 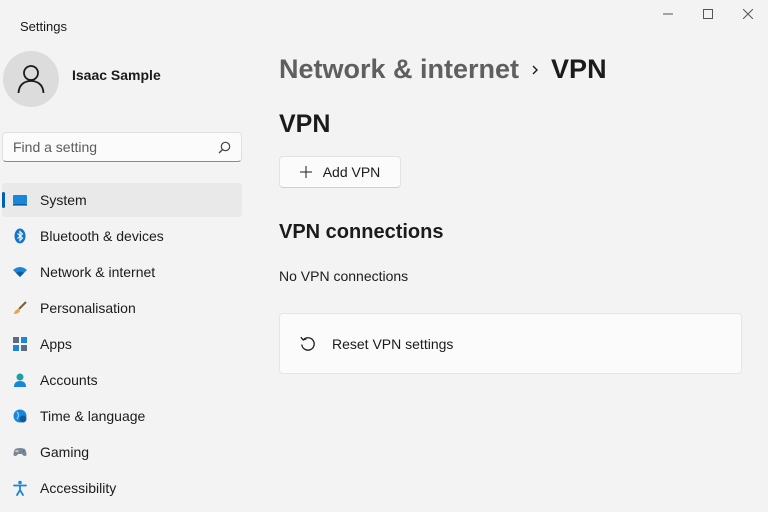 I want to click on search-box, so click(x=122, y=147).